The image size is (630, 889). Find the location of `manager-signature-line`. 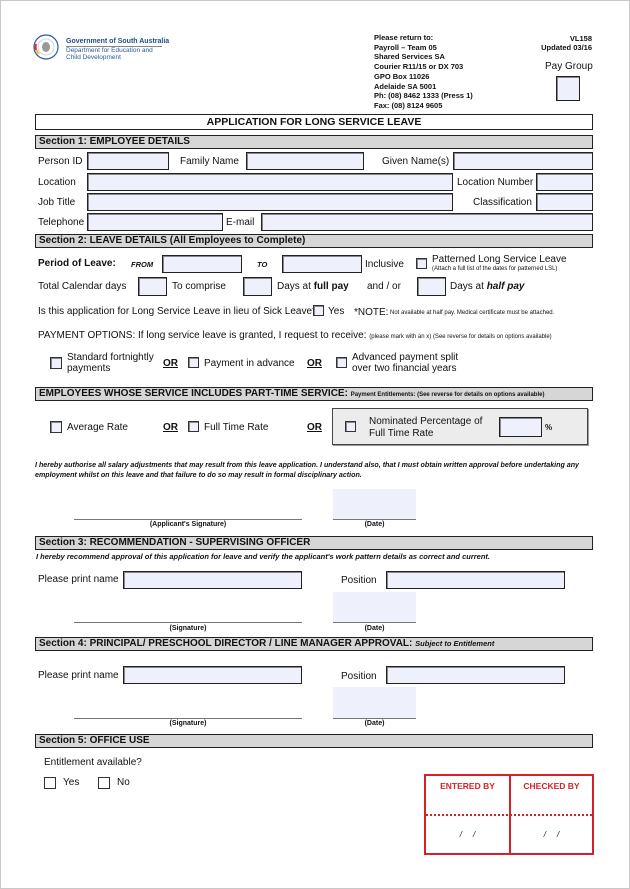

manager-signature-line is located at coordinates (188, 718).